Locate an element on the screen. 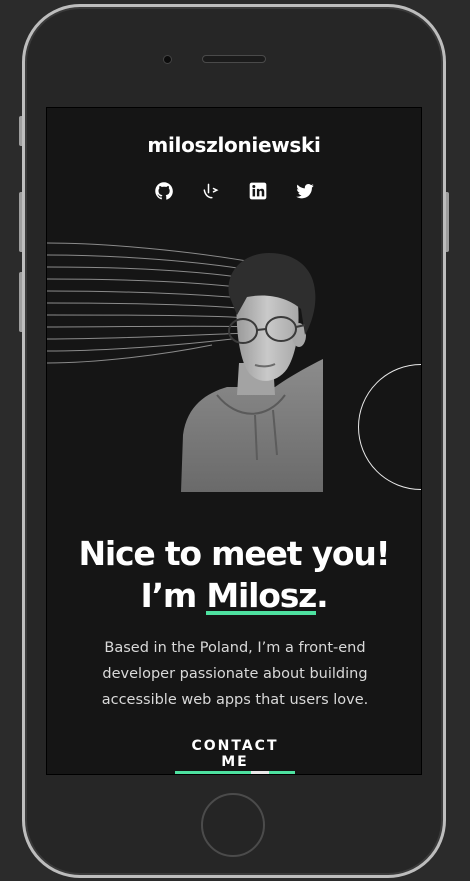 Image resolution: width=470 pixels, height=881 pixels. contact-me-underline is located at coordinates (235, 772).